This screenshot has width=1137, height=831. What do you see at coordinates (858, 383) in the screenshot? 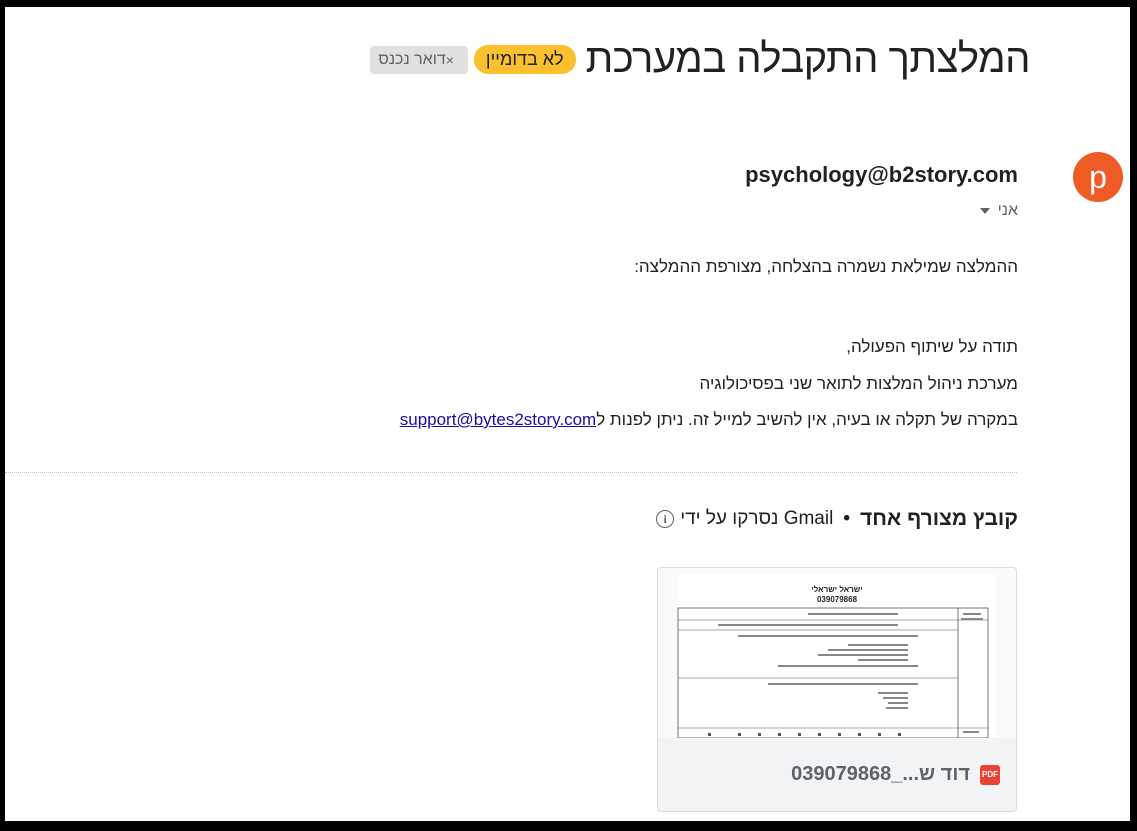
I see `body-line-3: מערכת ניהול המלצות לתואר שני בפסיכולוגיה` at bounding box center [858, 383].